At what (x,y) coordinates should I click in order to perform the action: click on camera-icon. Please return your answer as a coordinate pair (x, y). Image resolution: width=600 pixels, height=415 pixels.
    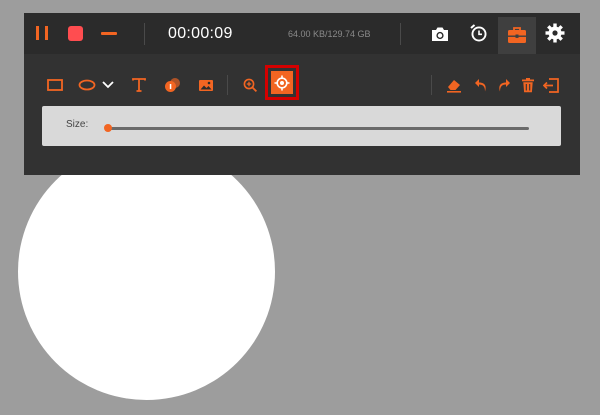
    Looking at the image, I should click on (440, 34).